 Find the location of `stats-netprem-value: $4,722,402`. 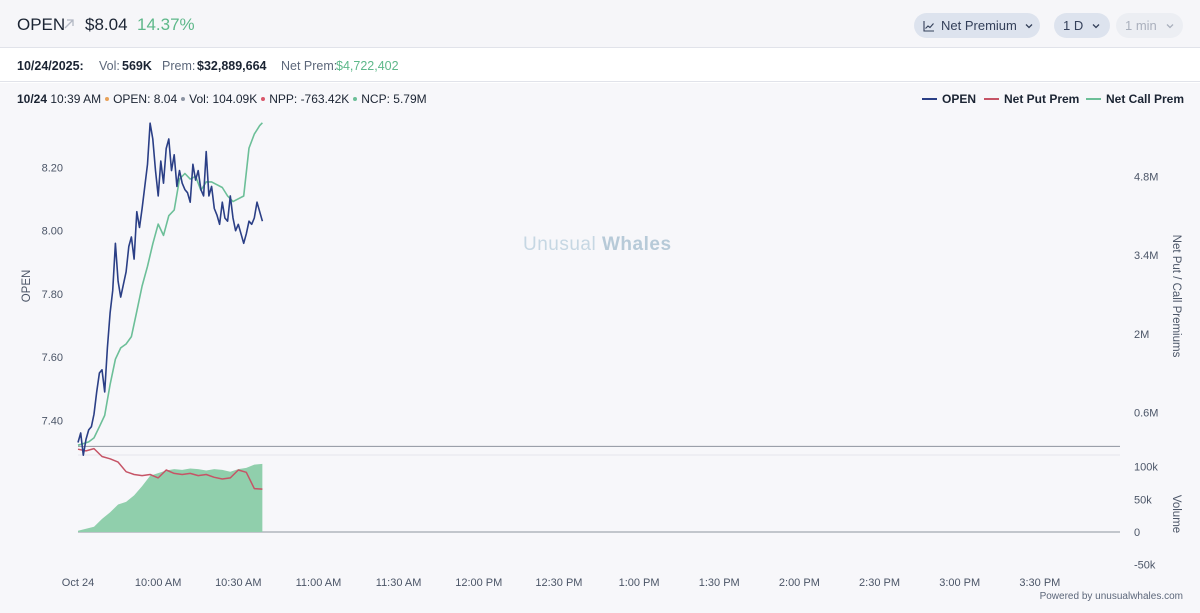

stats-netprem-value: $4,722,402 is located at coordinates (367, 66).